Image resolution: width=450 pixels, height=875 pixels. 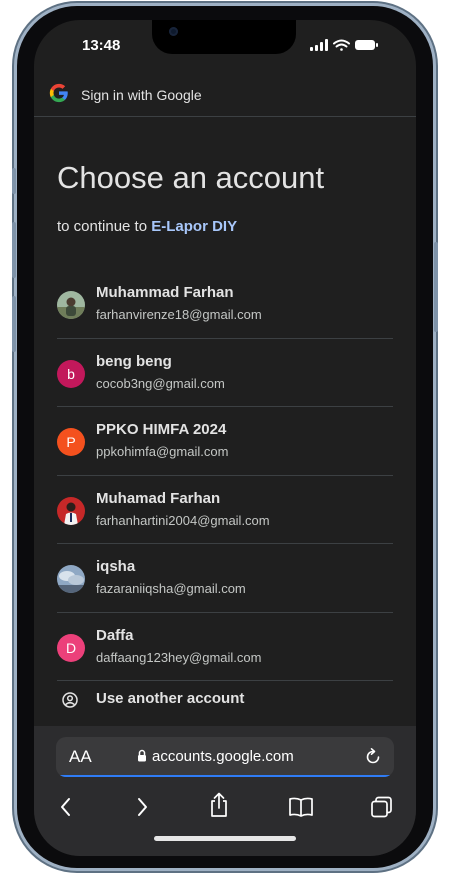 I want to click on app-name-link: E-Lapor DIY, so click(x=194, y=226).